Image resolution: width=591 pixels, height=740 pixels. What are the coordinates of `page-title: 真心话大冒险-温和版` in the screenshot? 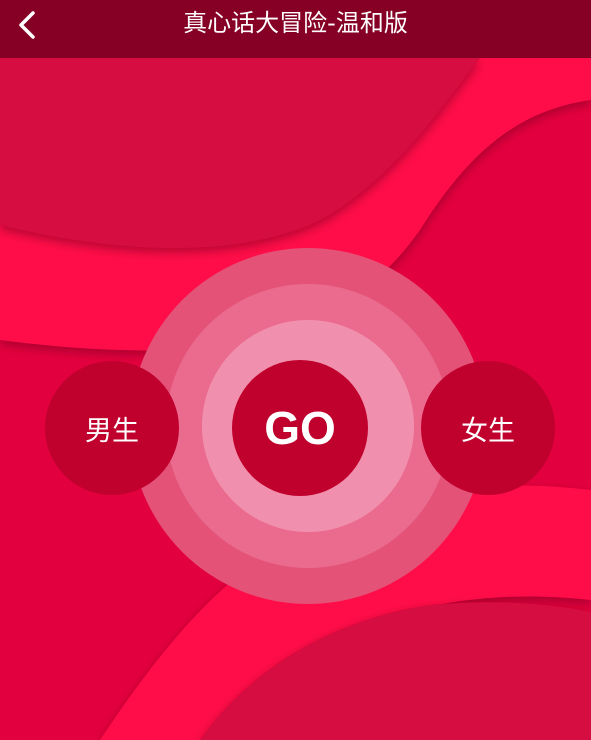 It's located at (295, 23).